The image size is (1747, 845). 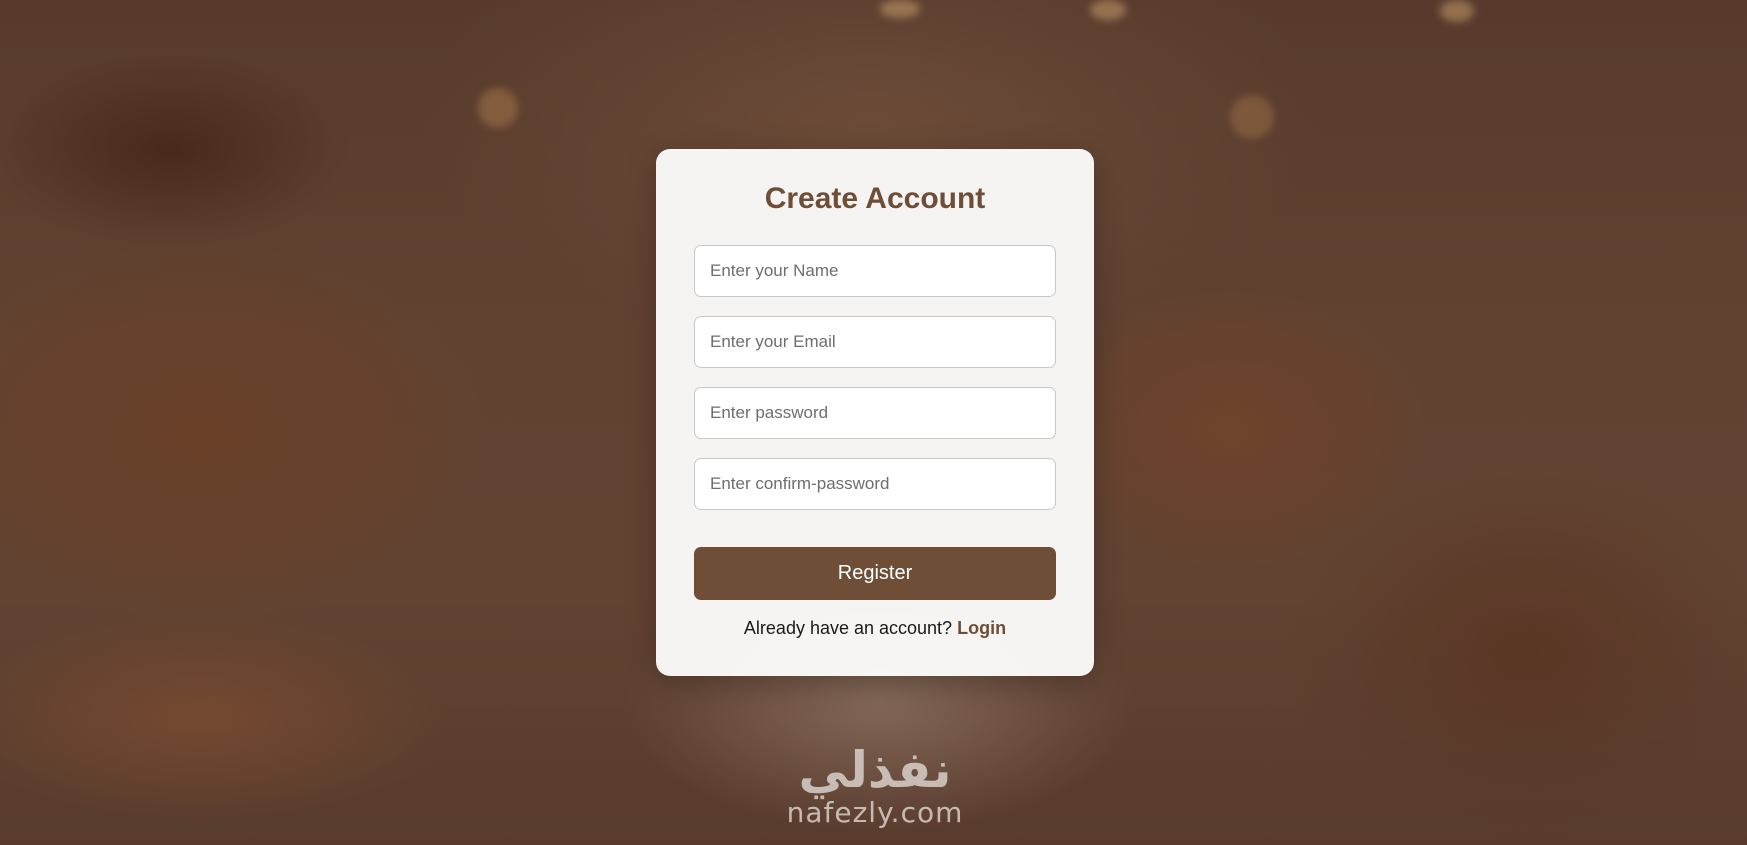 I want to click on form-title: Create Account, so click(x=875, y=198).